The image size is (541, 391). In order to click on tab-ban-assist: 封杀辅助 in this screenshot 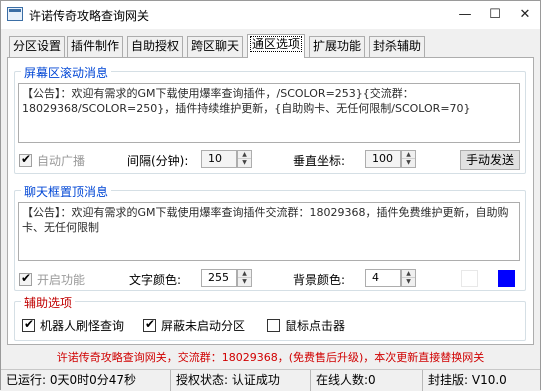, I will do `click(397, 46)`.